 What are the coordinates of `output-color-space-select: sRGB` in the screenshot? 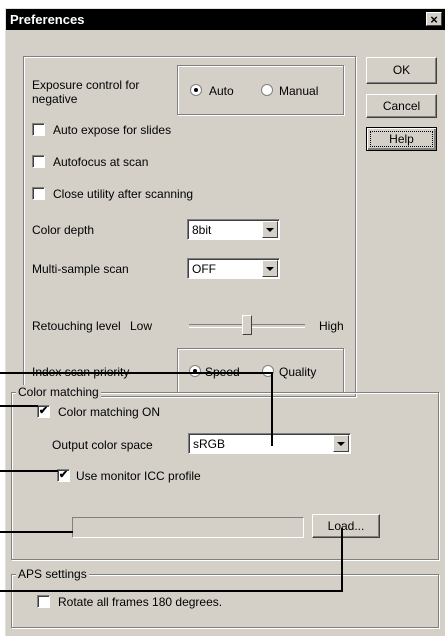 It's located at (269, 443).